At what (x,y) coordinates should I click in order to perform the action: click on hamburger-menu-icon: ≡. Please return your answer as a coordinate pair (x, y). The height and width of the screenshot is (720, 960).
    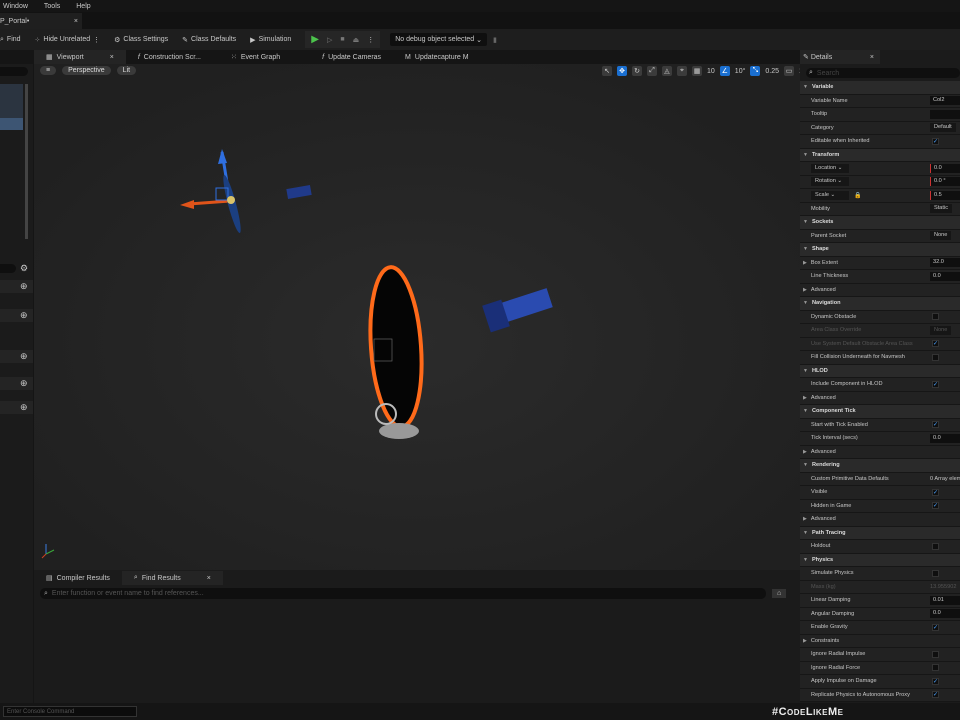
    Looking at the image, I should click on (48, 70).